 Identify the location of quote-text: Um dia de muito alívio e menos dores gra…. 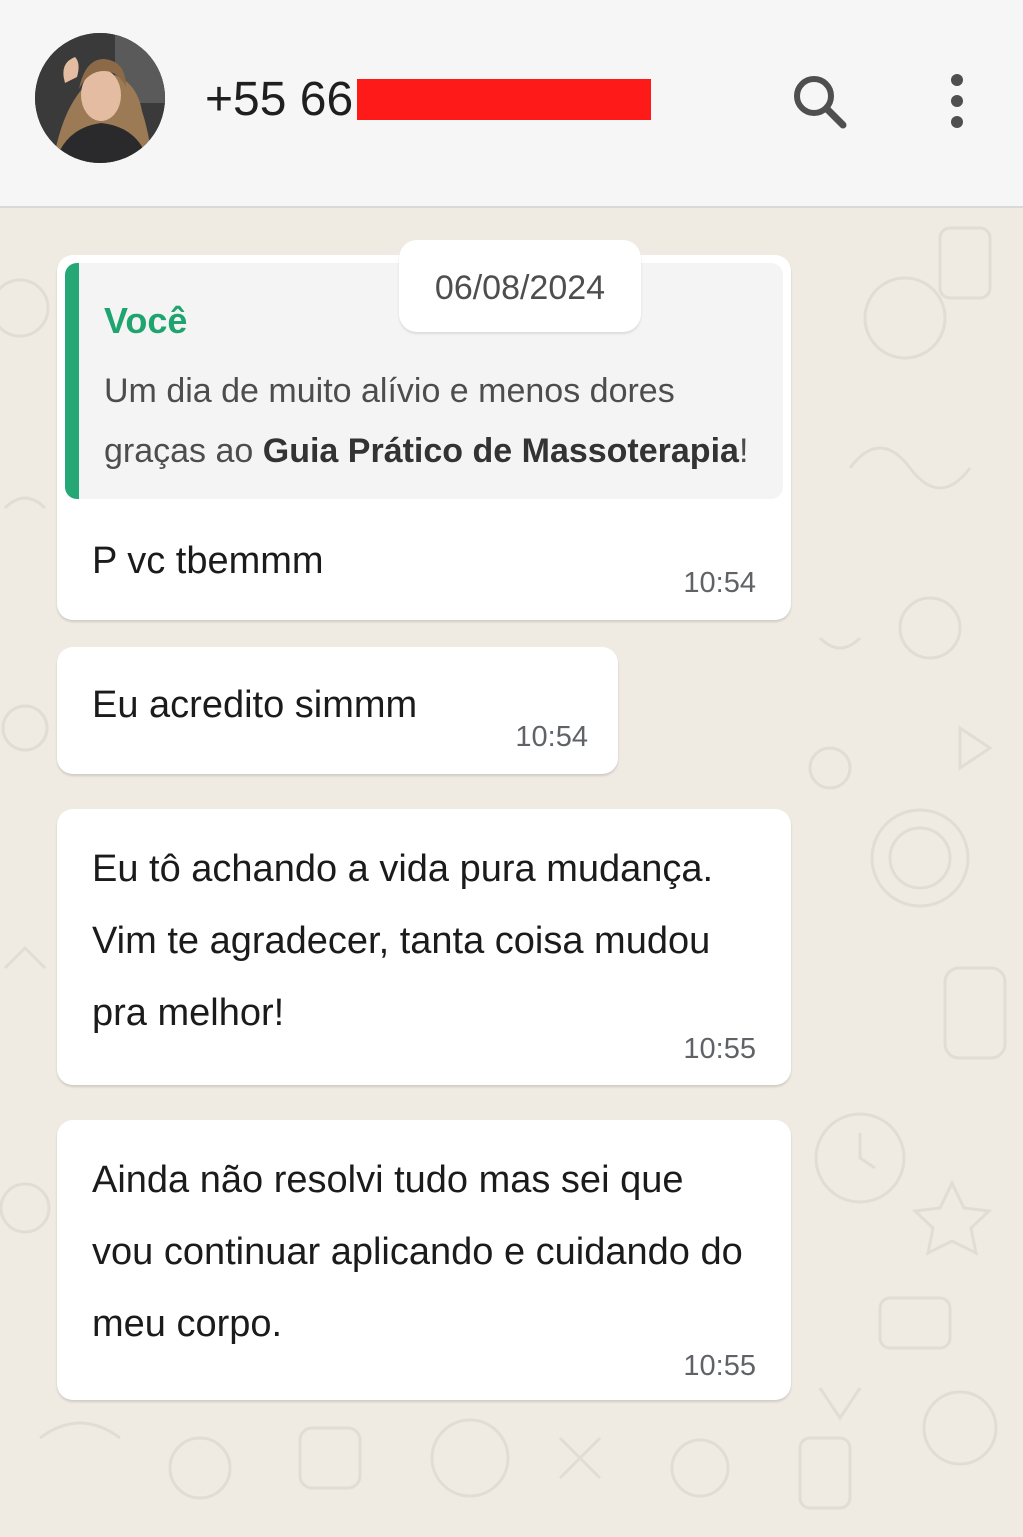
(443, 421).